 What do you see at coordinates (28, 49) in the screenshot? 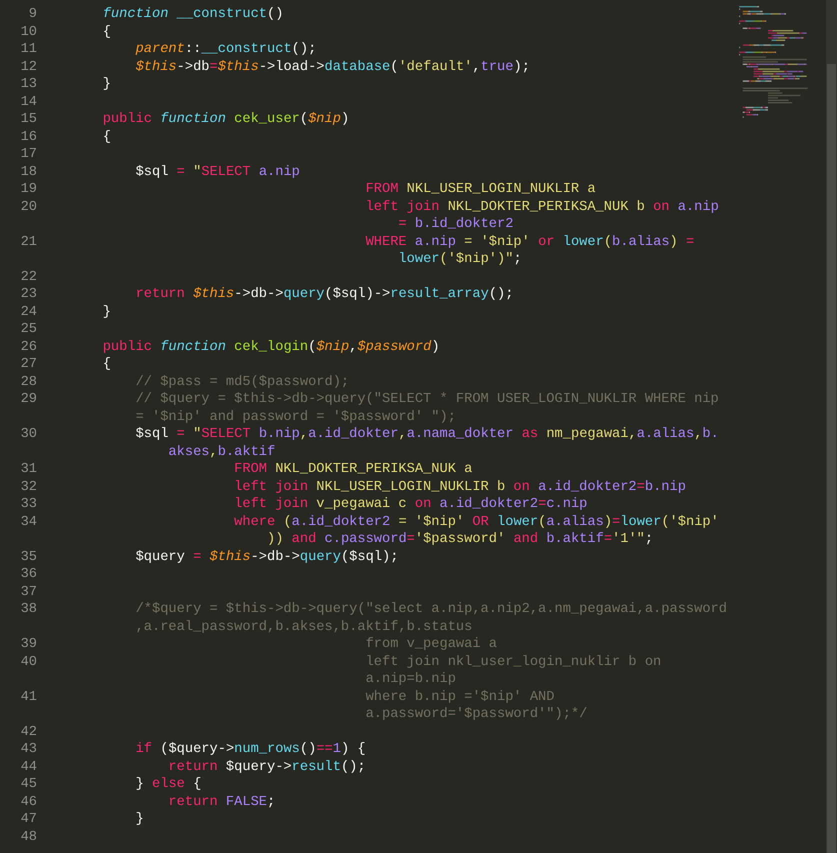
I see `line-number: 11` at bounding box center [28, 49].